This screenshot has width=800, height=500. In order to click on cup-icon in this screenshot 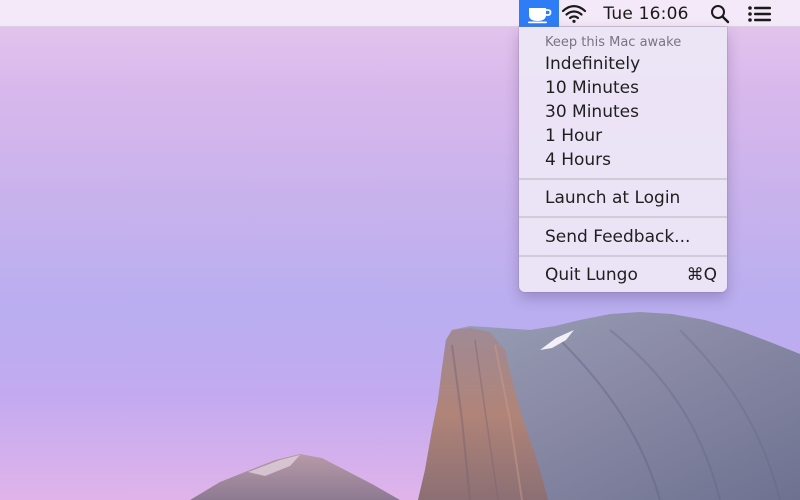, I will do `click(540, 15)`.